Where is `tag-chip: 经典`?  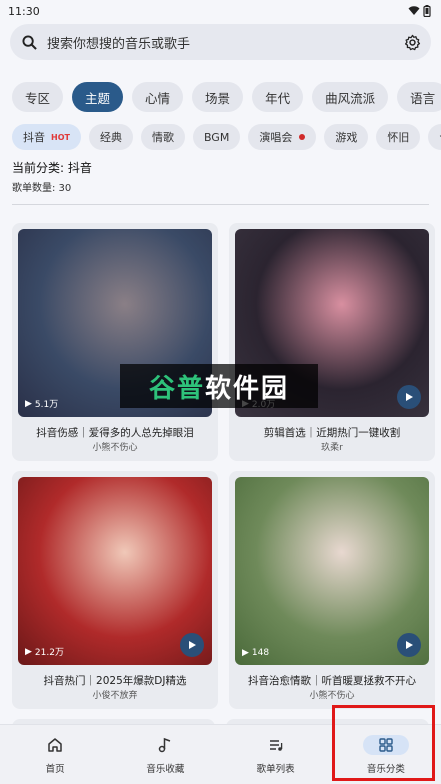 tag-chip: 经典 is located at coordinates (110, 137).